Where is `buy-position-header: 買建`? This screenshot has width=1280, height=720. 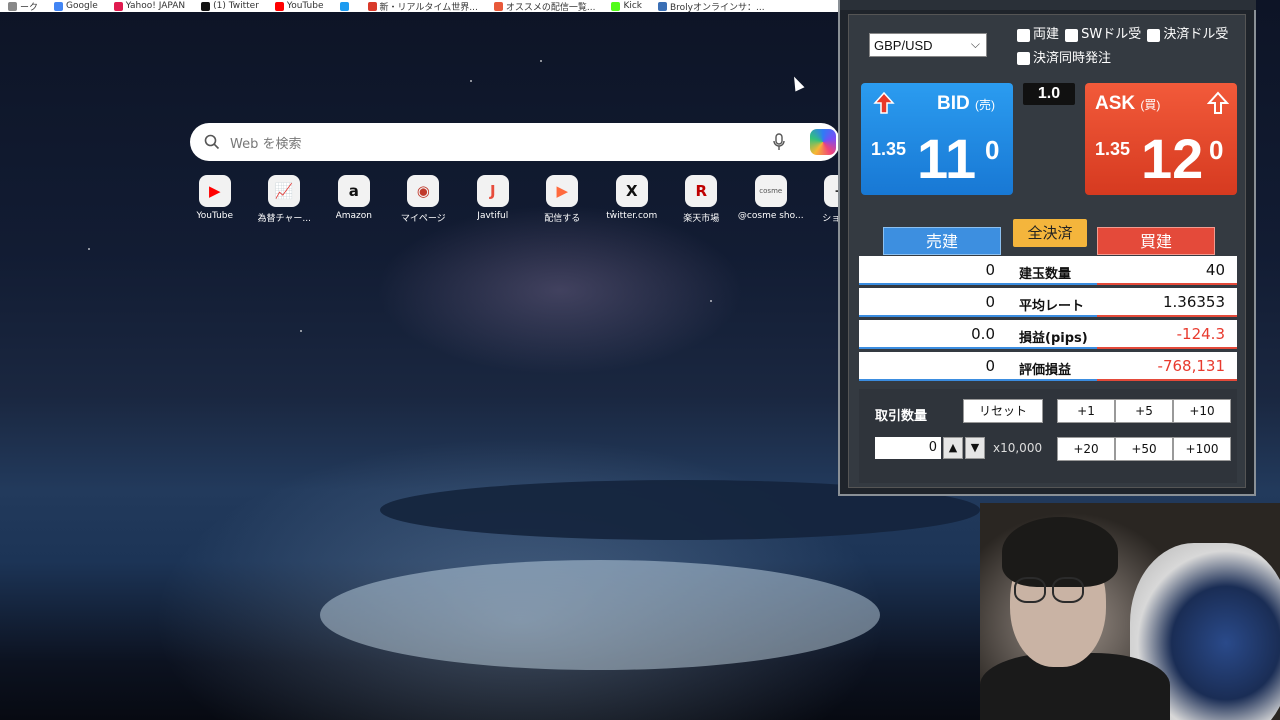
buy-position-header: 買建 is located at coordinates (1156, 241).